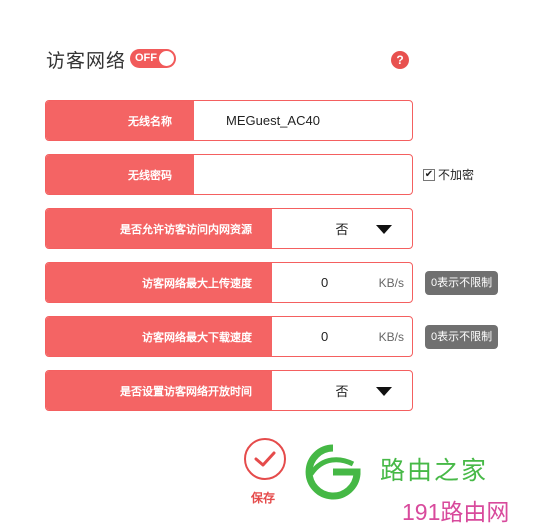 The width and height of the screenshot is (549, 530). I want to click on save-button, so click(265, 459).